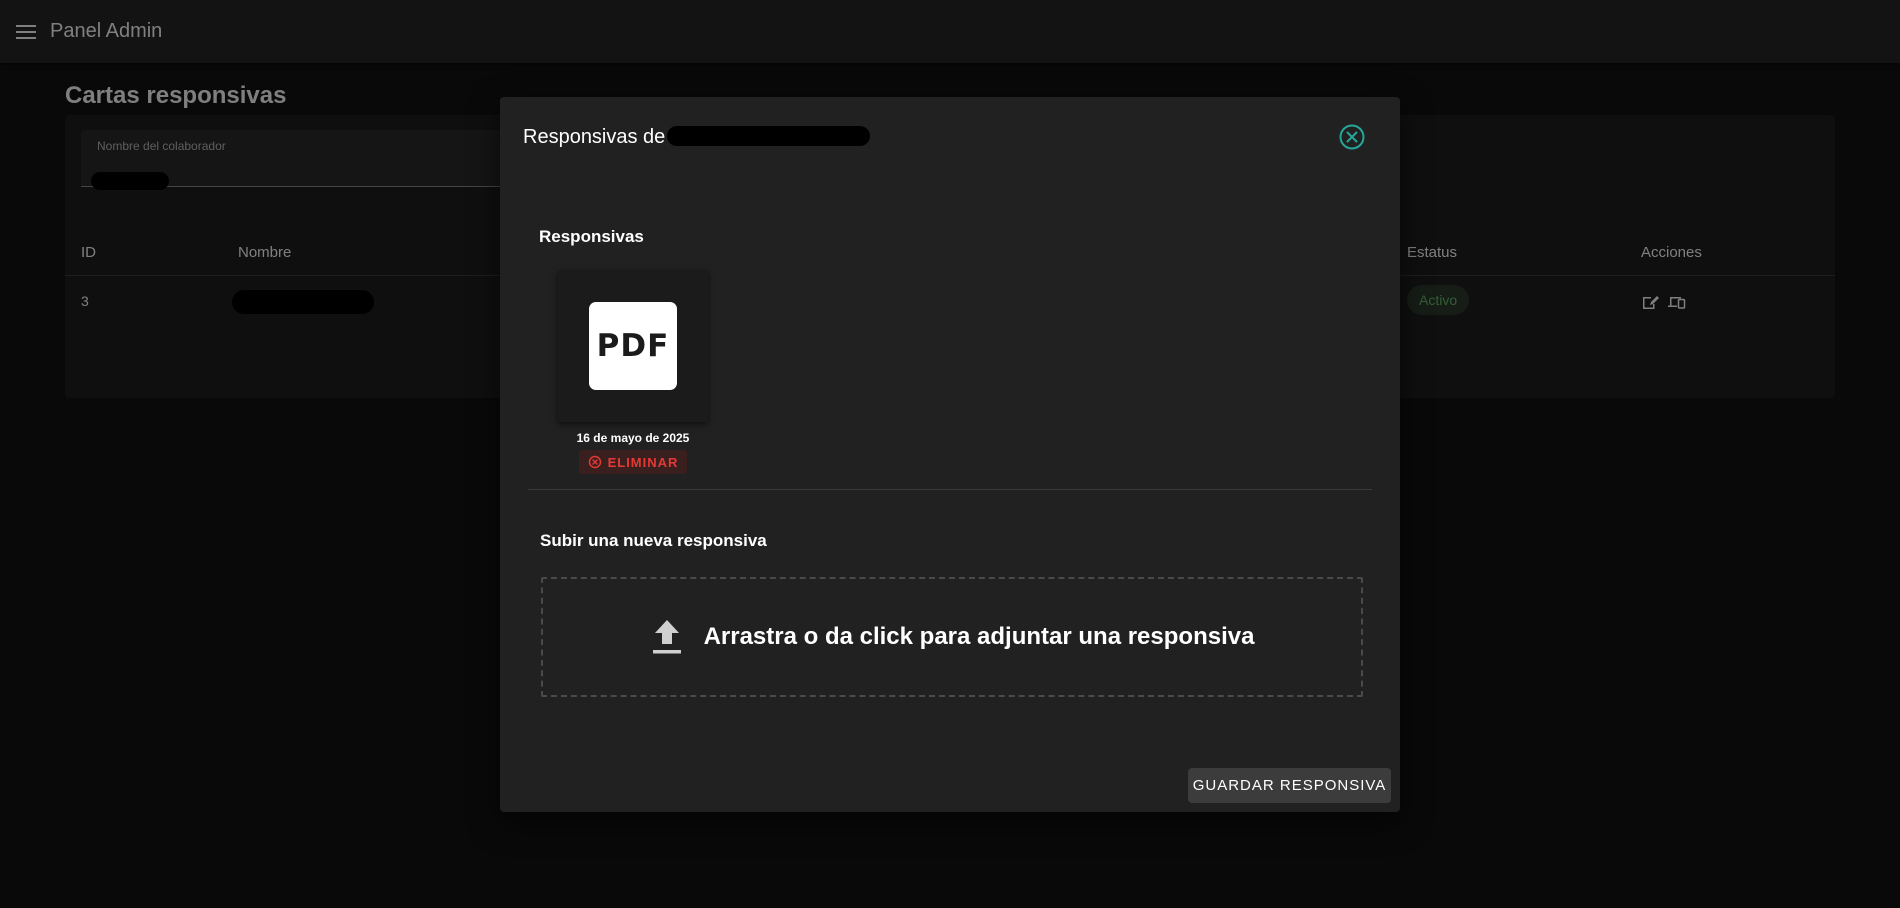 Image resolution: width=1900 pixels, height=908 pixels. I want to click on delete-button: ELIMINAR, so click(633, 462).